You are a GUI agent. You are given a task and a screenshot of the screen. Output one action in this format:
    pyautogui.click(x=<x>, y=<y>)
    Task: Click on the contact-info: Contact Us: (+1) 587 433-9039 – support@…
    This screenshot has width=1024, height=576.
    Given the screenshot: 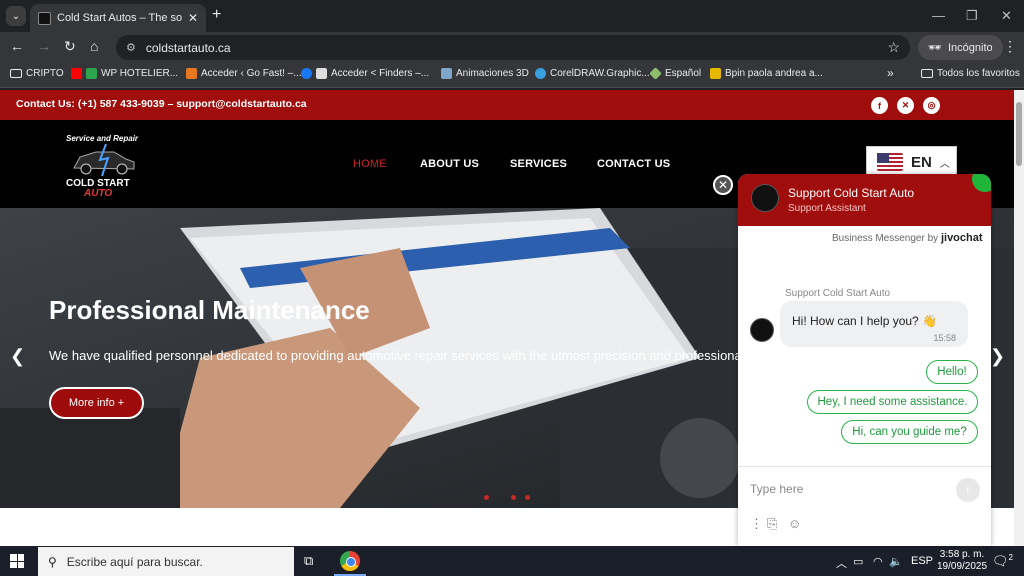 What is the action you would take?
    pyautogui.click(x=161, y=104)
    